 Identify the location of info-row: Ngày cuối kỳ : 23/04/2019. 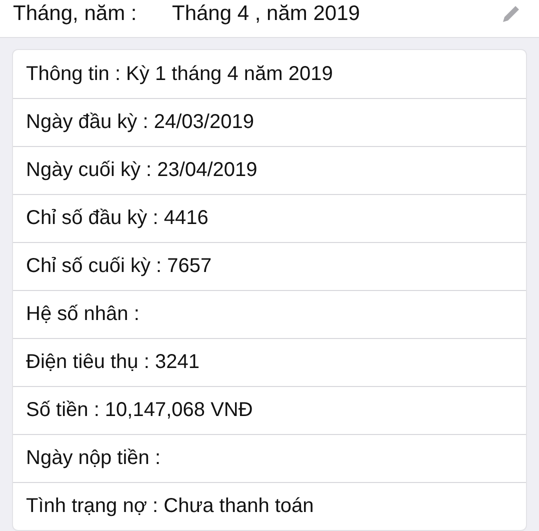
(269, 170).